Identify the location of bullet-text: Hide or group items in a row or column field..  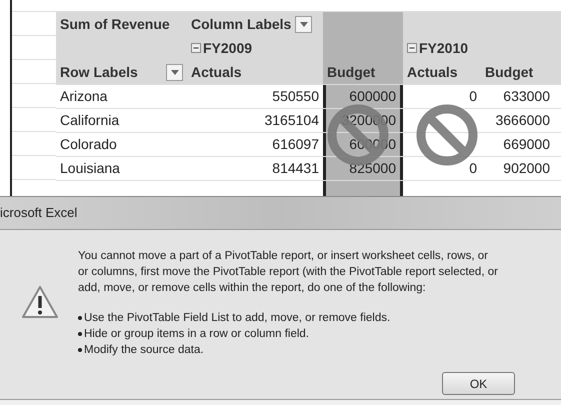
(196, 334).